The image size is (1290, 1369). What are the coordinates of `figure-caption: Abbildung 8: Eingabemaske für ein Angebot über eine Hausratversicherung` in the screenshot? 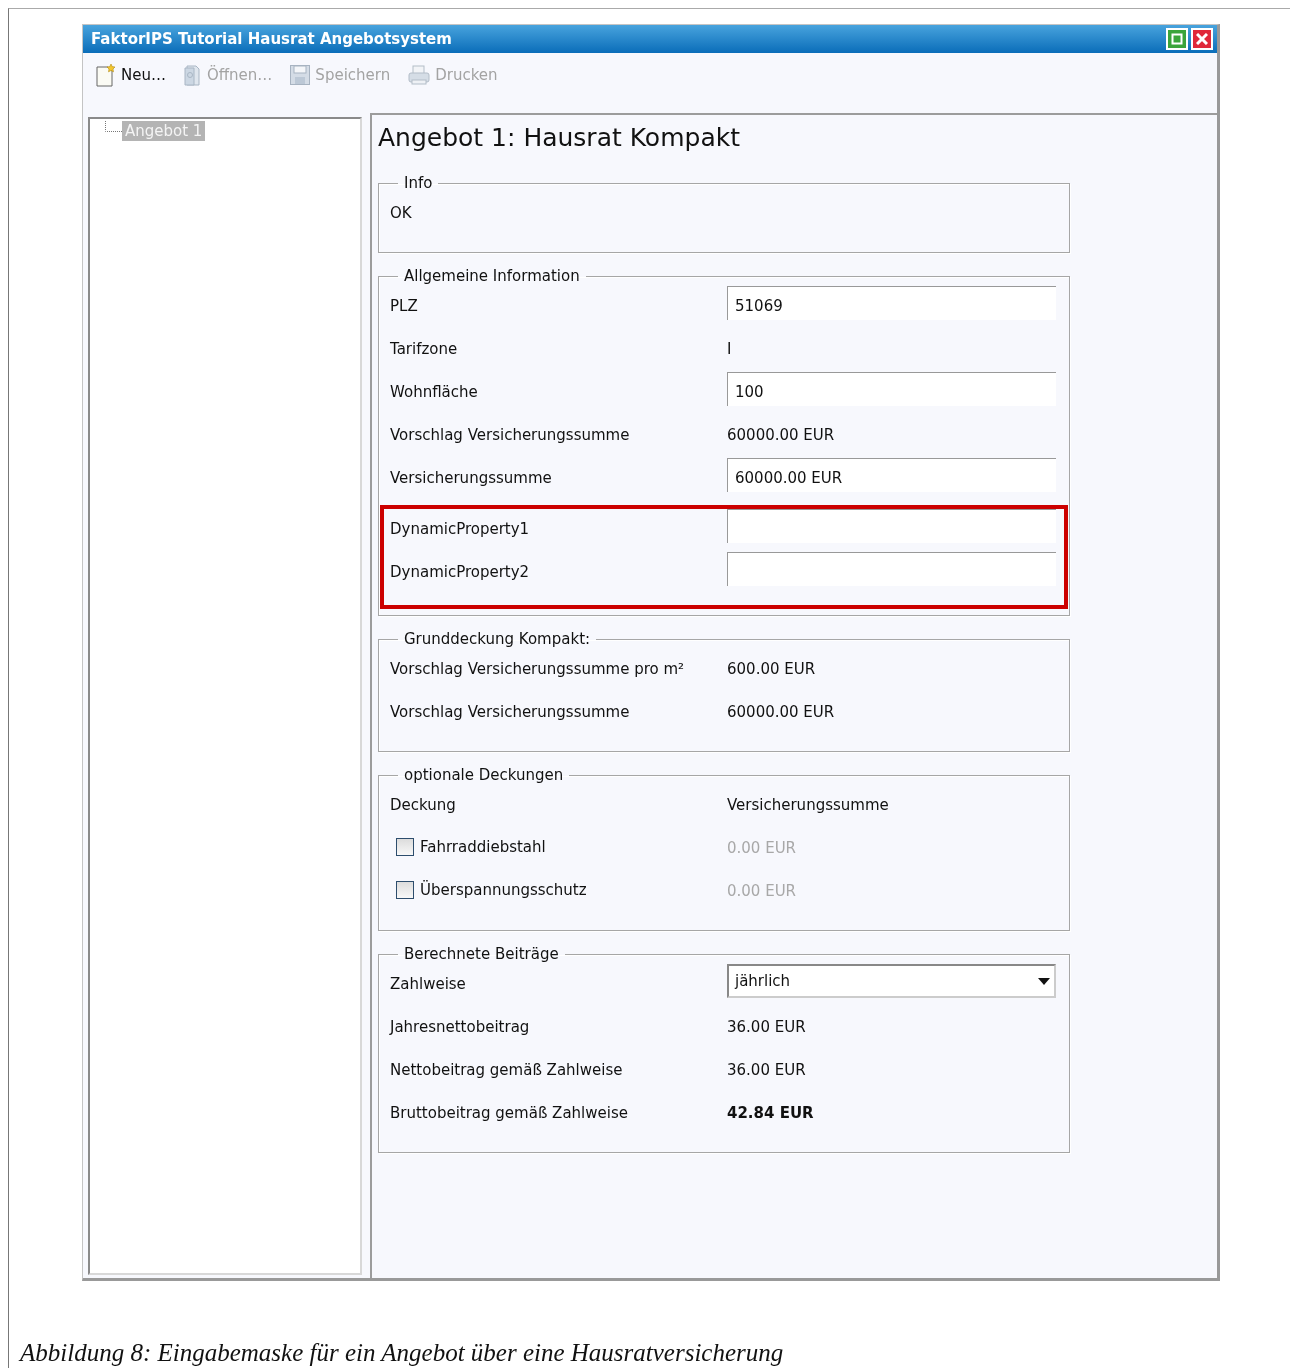 It's located at (402, 1352).